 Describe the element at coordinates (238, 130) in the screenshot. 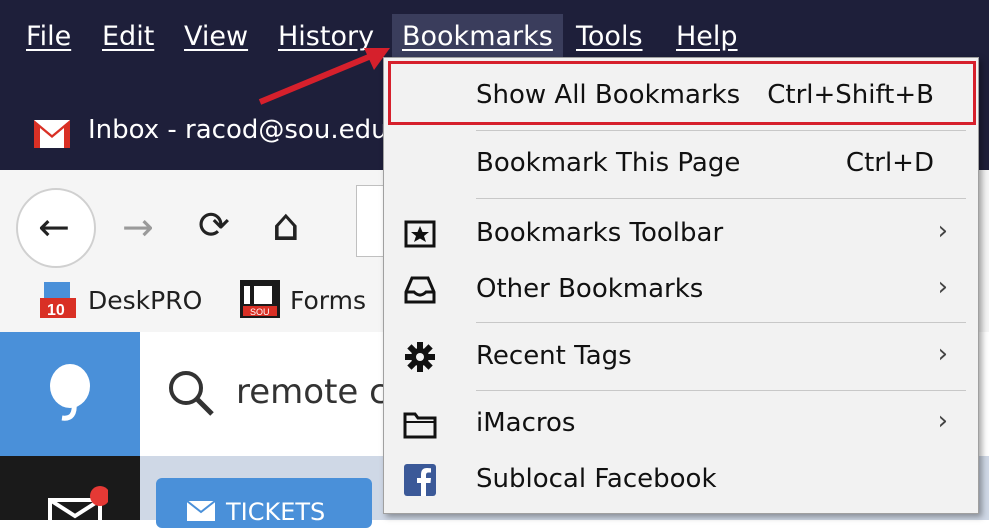

I see `tab-title: Inbox - racod@sou.edu` at that location.